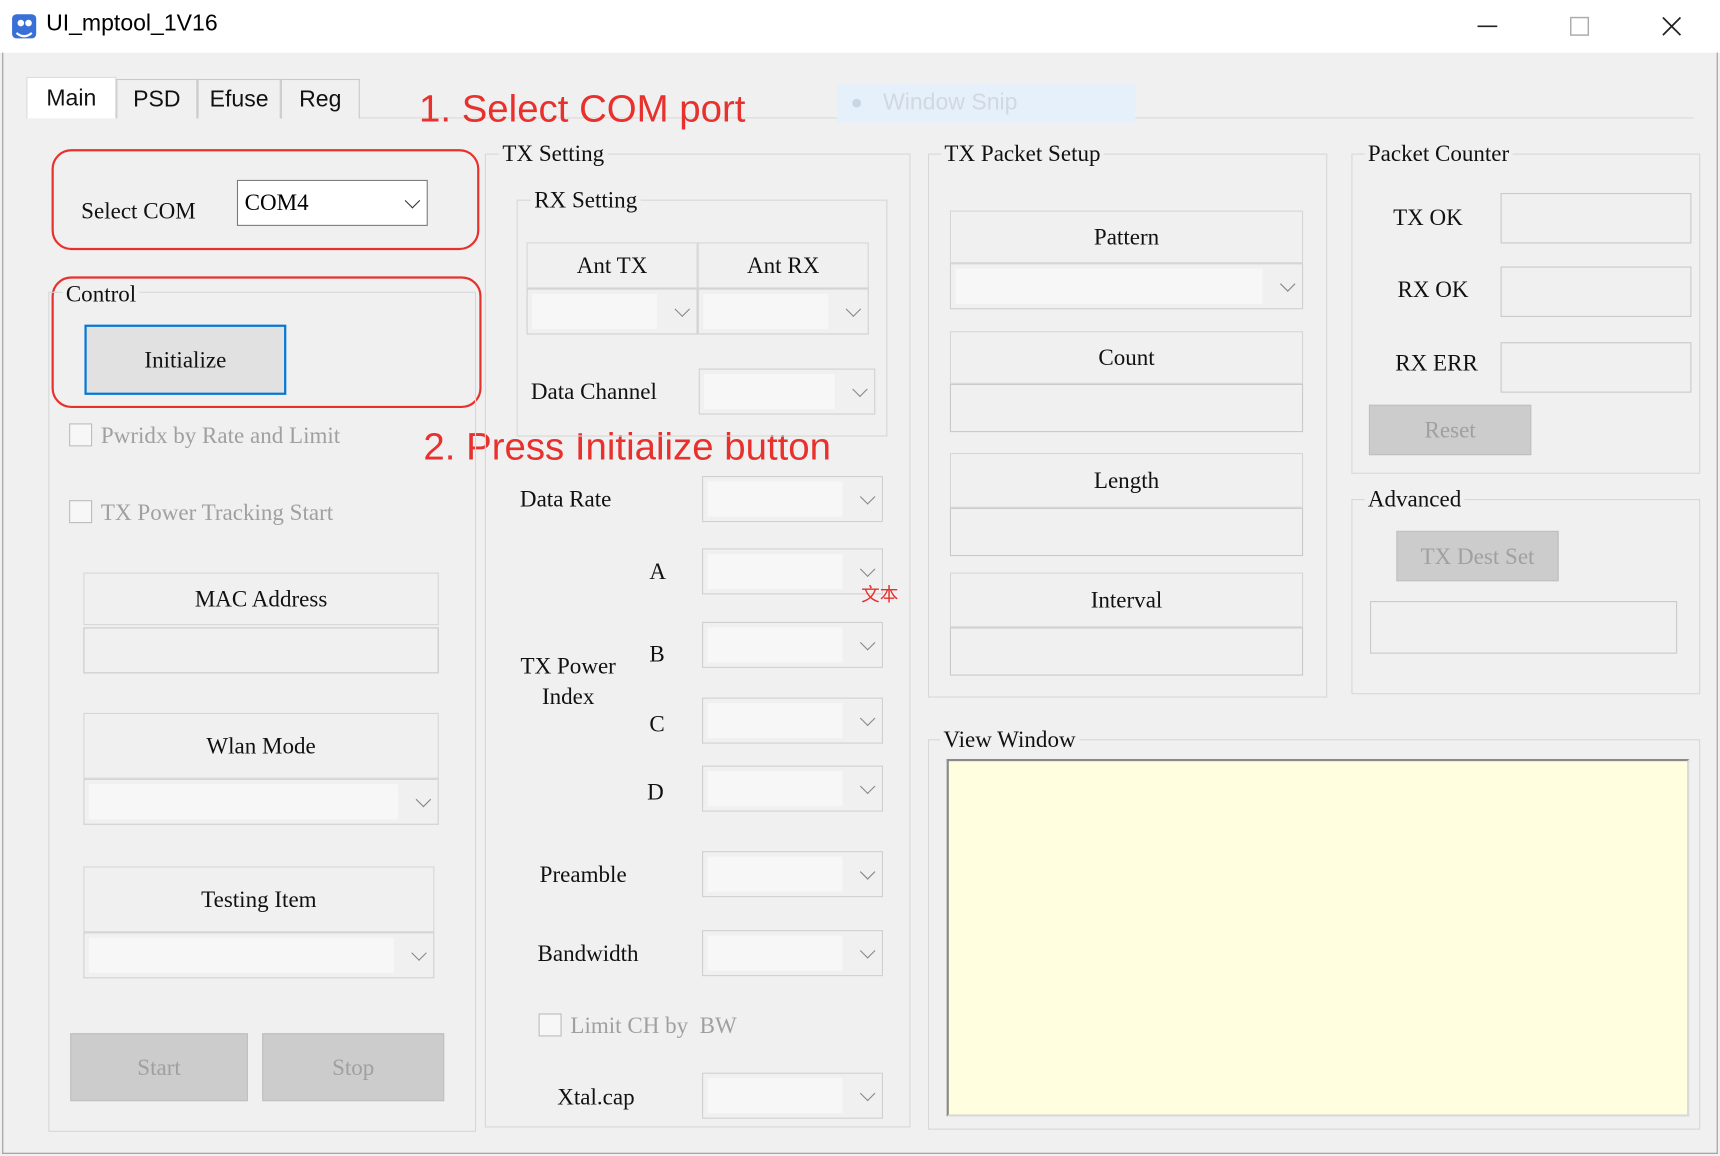  Describe the element at coordinates (655, 792) in the screenshot. I see `power-d-label: D` at that location.